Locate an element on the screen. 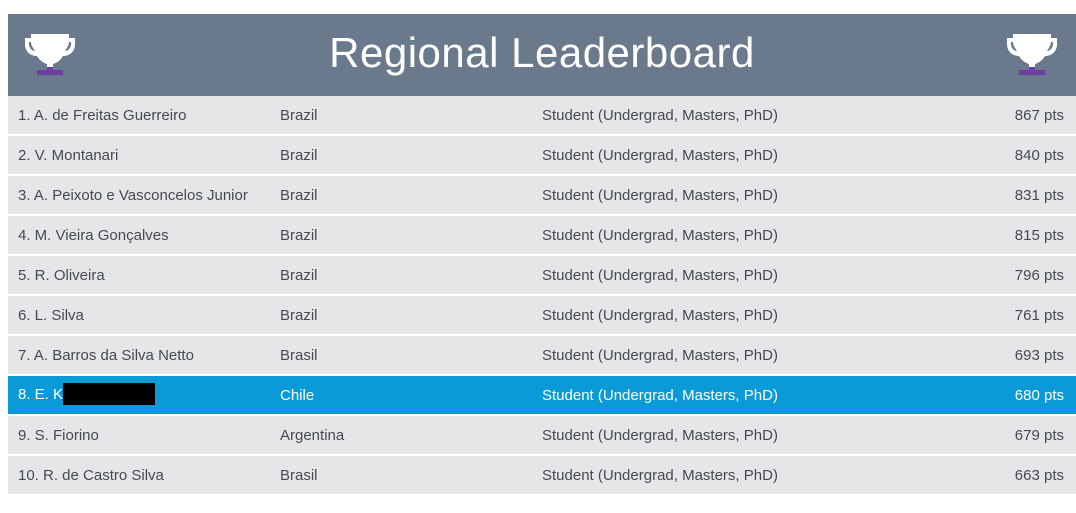 The image size is (1076, 513). player-points: 796 pts is located at coordinates (1039, 275).